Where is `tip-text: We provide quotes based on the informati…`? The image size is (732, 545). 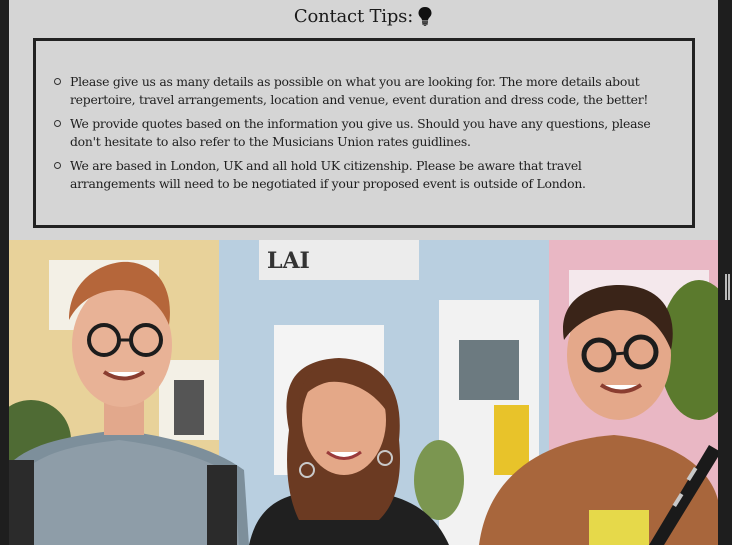 tip-text: We provide quotes based on the informati… is located at coordinates (360, 132).